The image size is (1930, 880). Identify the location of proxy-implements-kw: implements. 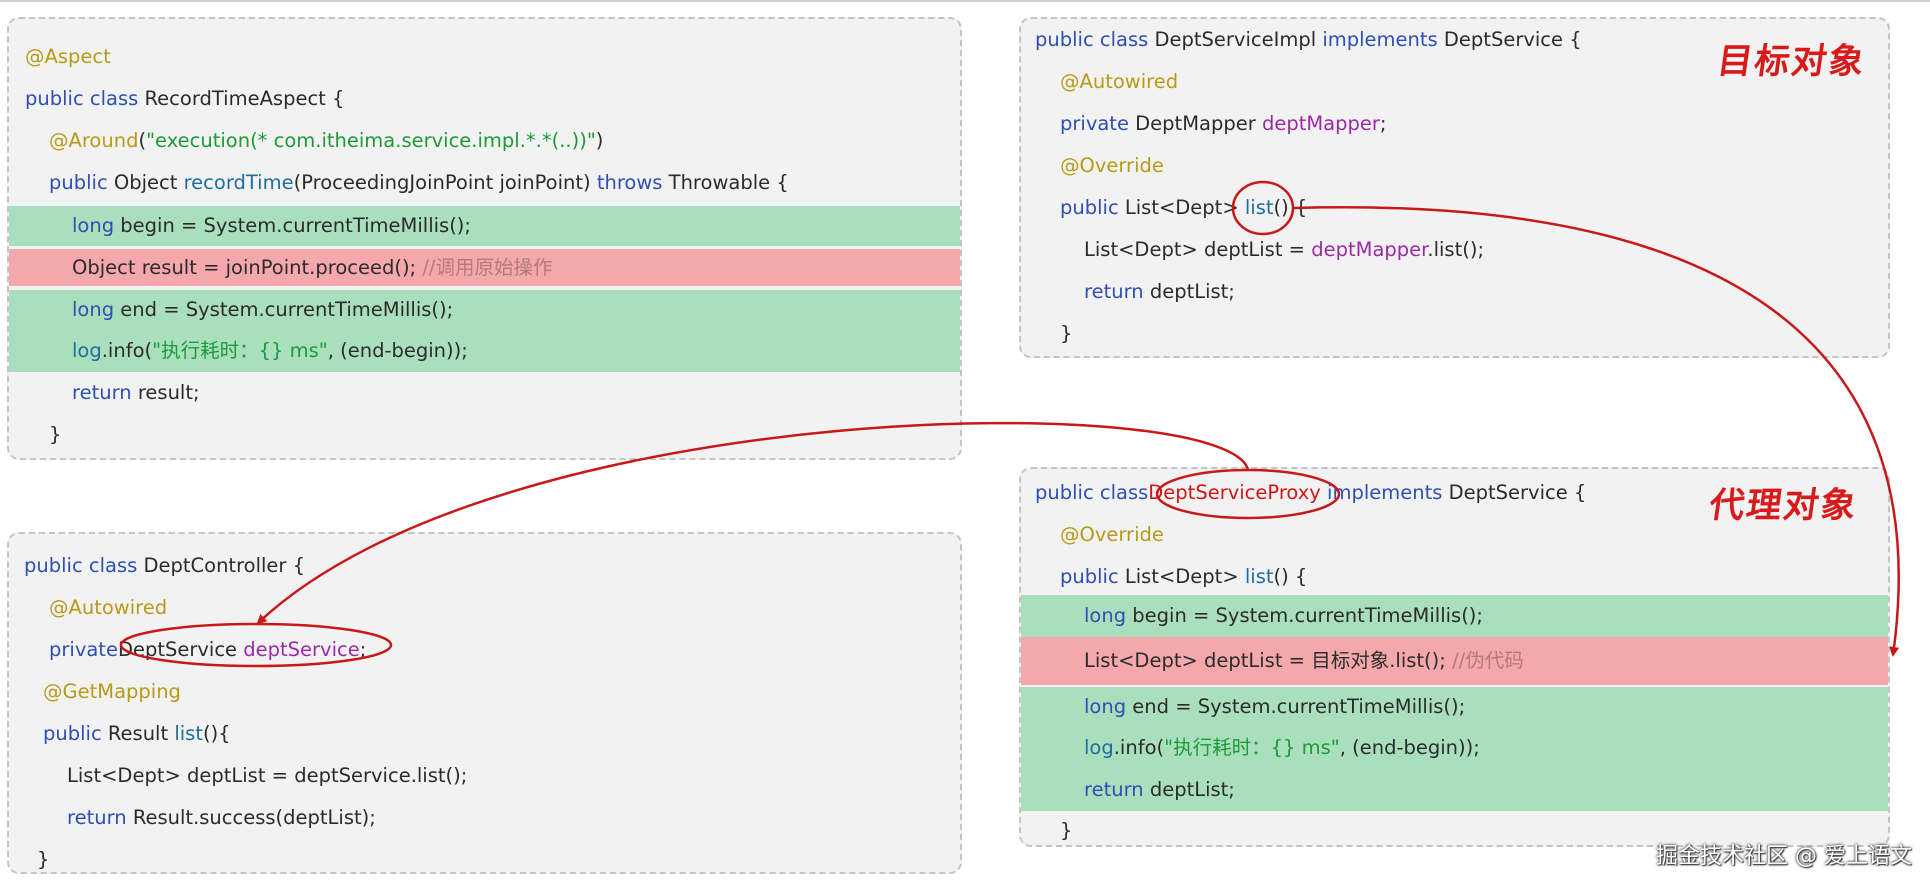
(1385, 492).